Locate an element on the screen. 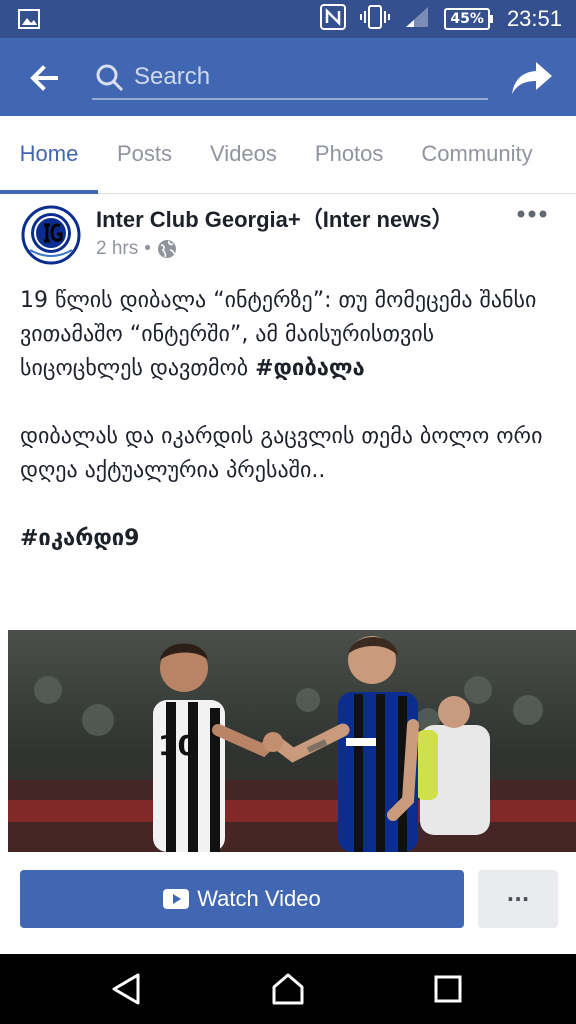  inter-club-logo is located at coordinates (51, 235).